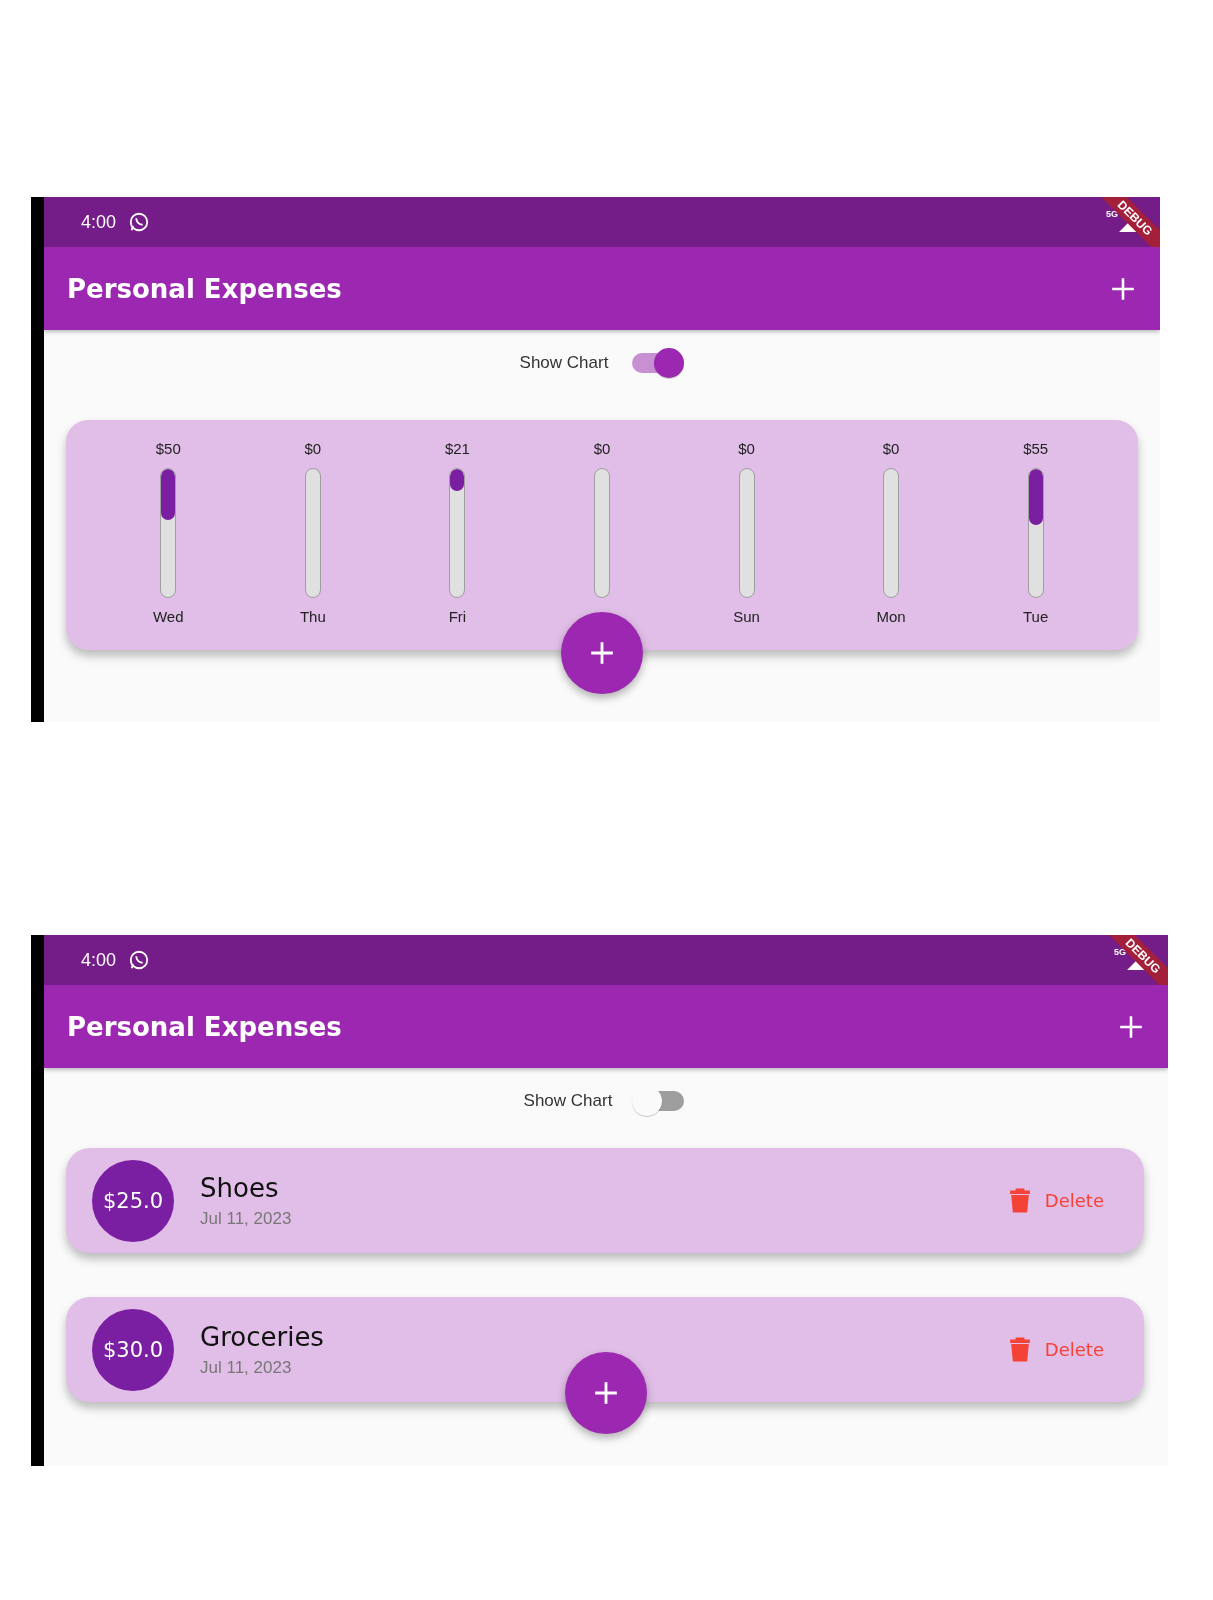 This screenshot has height=1600, width=1213. I want to click on amount-avatar: $25.0, so click(133, 1200).